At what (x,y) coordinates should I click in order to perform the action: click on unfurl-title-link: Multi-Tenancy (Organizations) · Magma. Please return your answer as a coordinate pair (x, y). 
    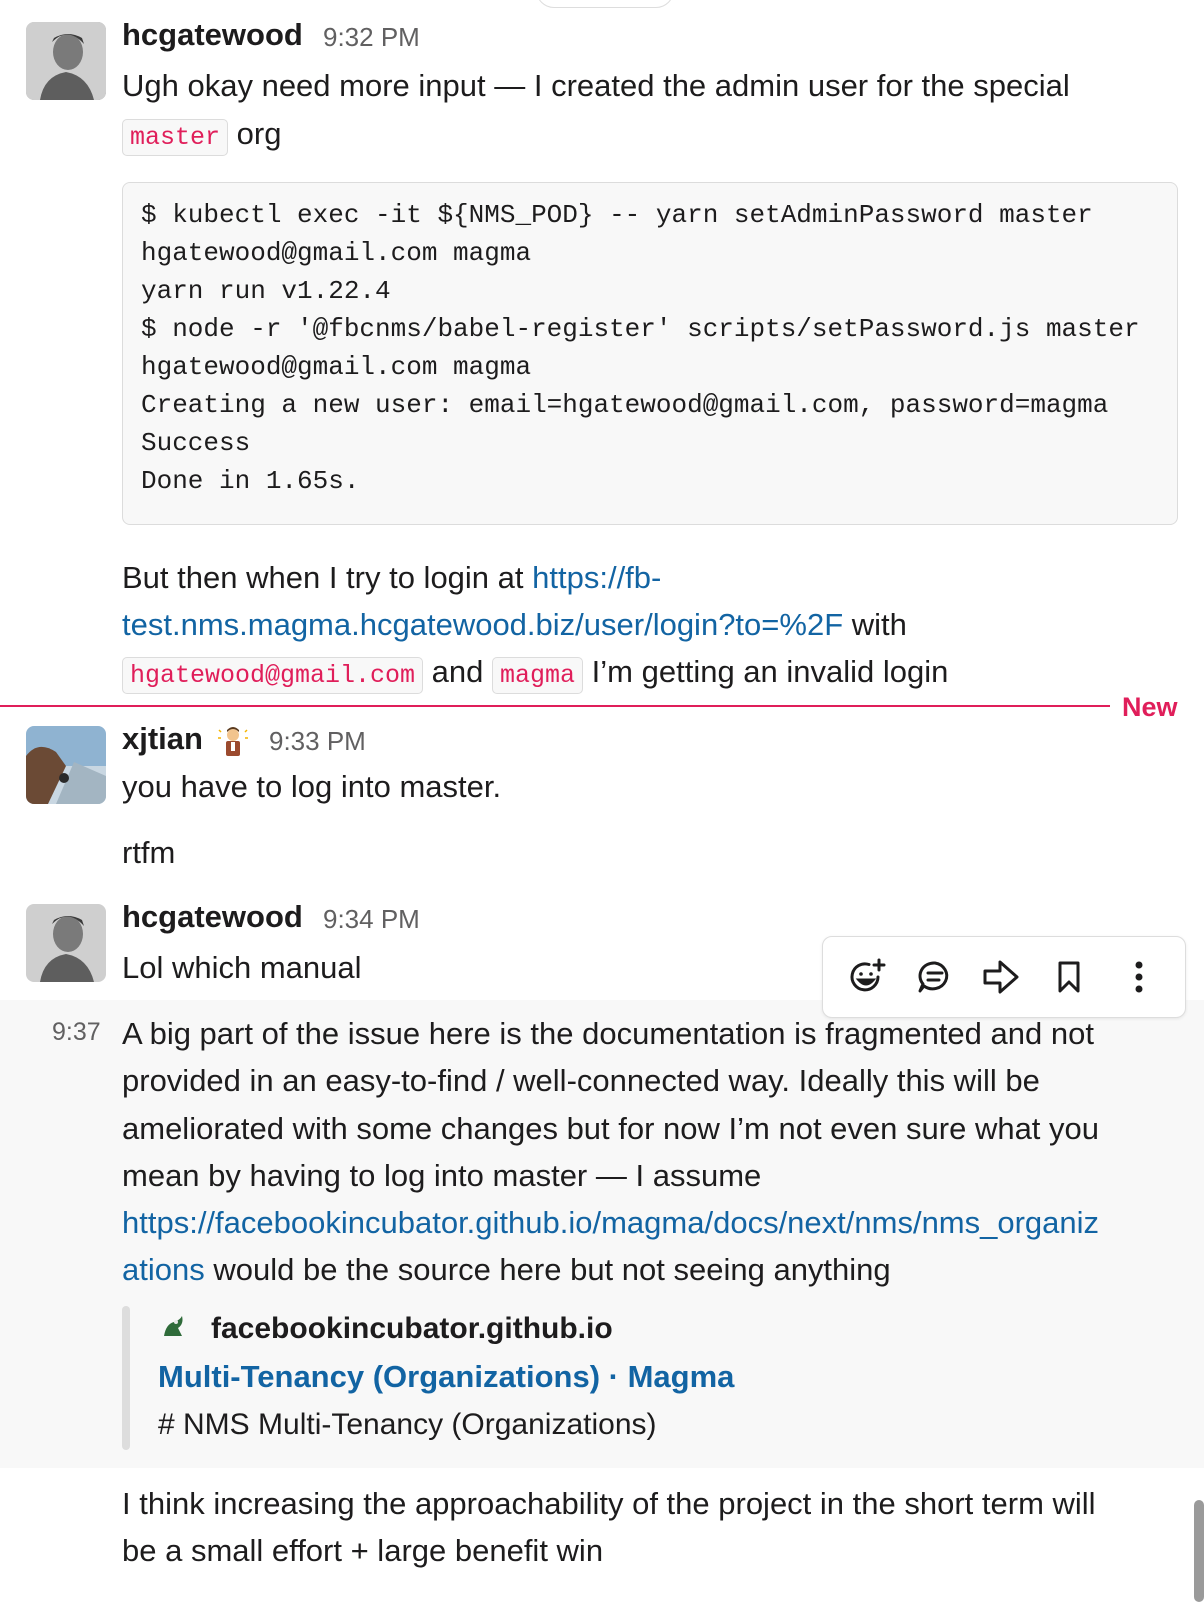
    Looking at the image, I should click on (446, 1377).